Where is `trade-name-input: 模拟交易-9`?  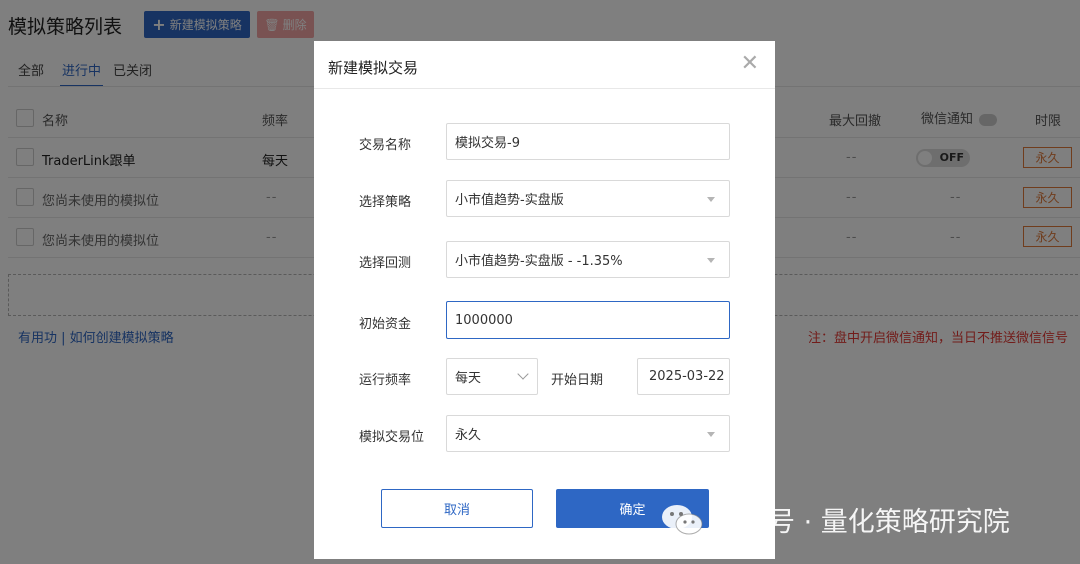 trade-name-input: 模拟交易-9 is located at coordinates (588, 141).